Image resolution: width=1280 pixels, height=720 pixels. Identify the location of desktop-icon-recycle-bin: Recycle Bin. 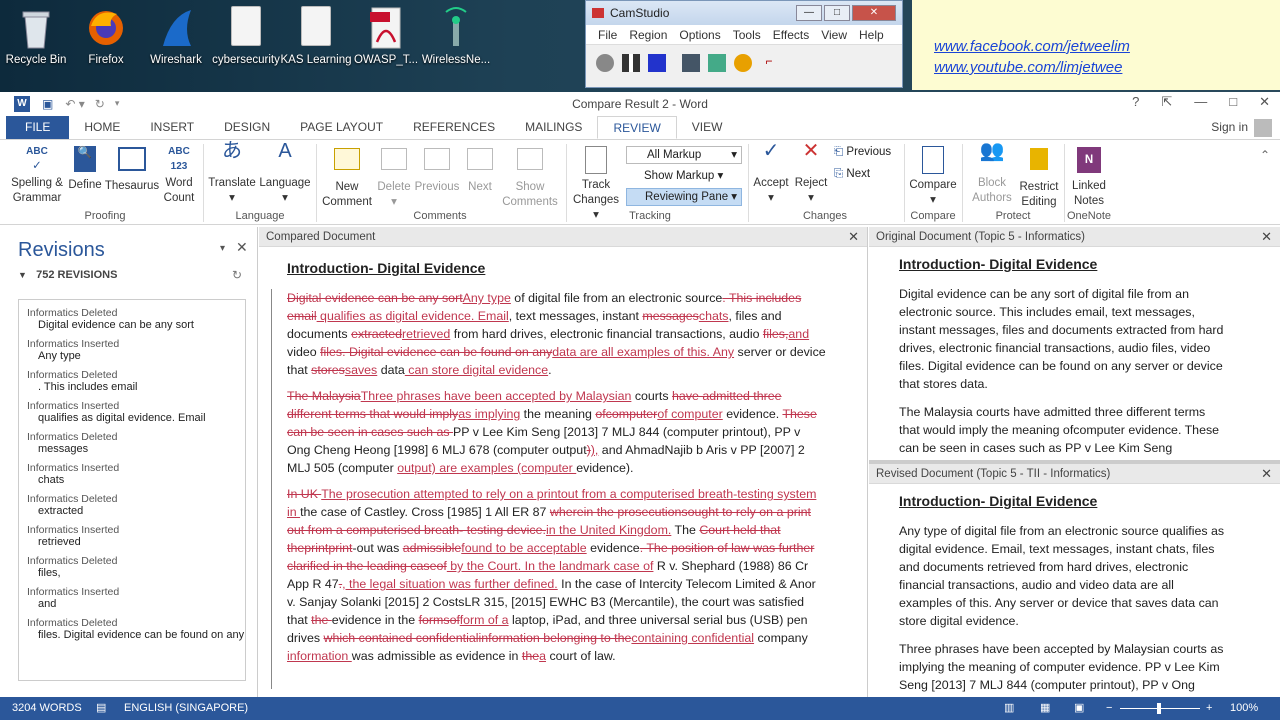
(36, 36).